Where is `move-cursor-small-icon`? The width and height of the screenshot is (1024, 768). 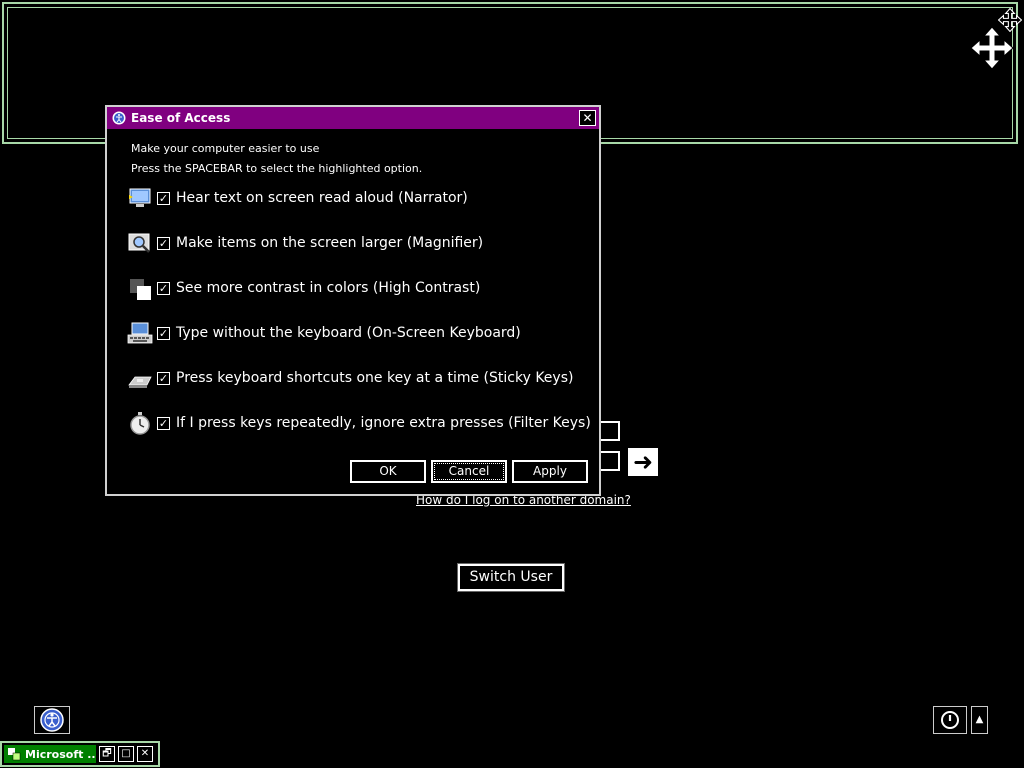 move-cursor-small-icon is located at coordinates (1010, 20).